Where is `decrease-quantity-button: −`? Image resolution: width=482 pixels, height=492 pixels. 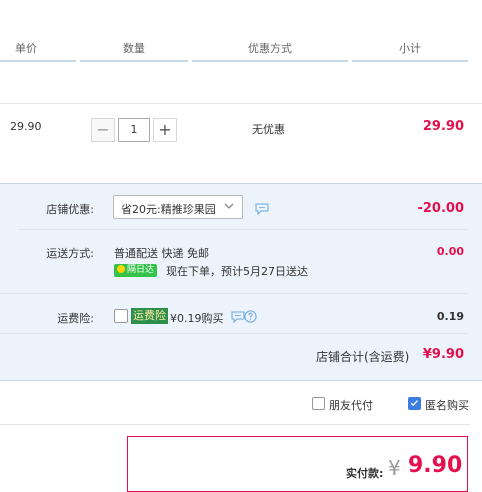
decrease-quantity-button: − is located at coordinates (103, 130).